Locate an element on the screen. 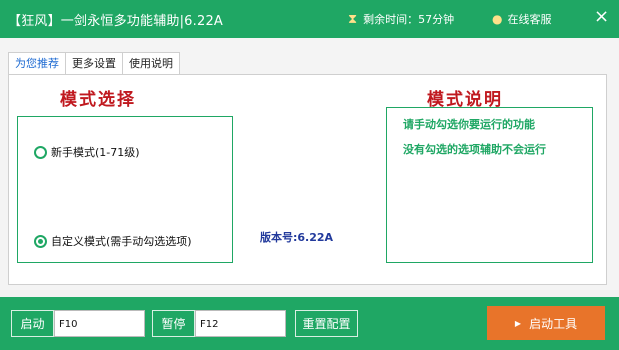 The height and width of the screenshot is (350, 619). pause-hotkey-label: 暂停 is located at coordinates (173, 323).